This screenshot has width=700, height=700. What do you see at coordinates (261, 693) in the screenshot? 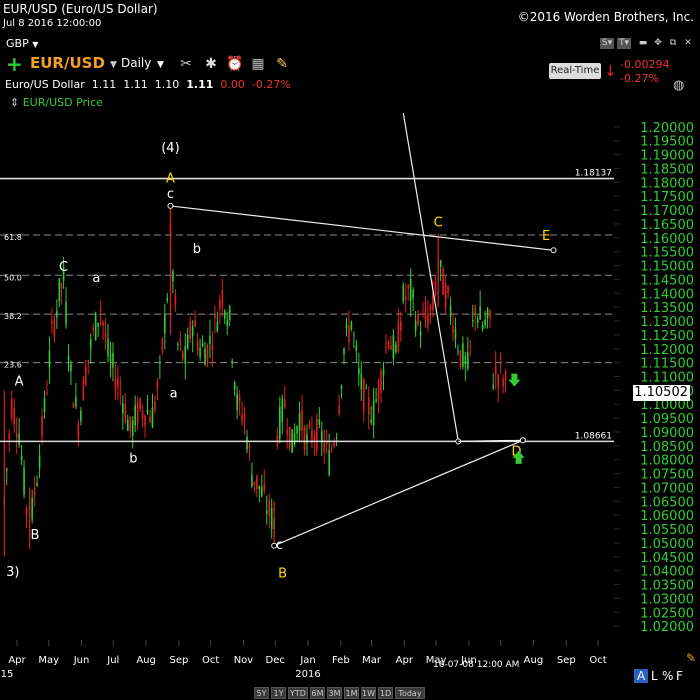
I see `range-button-5y: 5Y` at bounding box center [261, 693].